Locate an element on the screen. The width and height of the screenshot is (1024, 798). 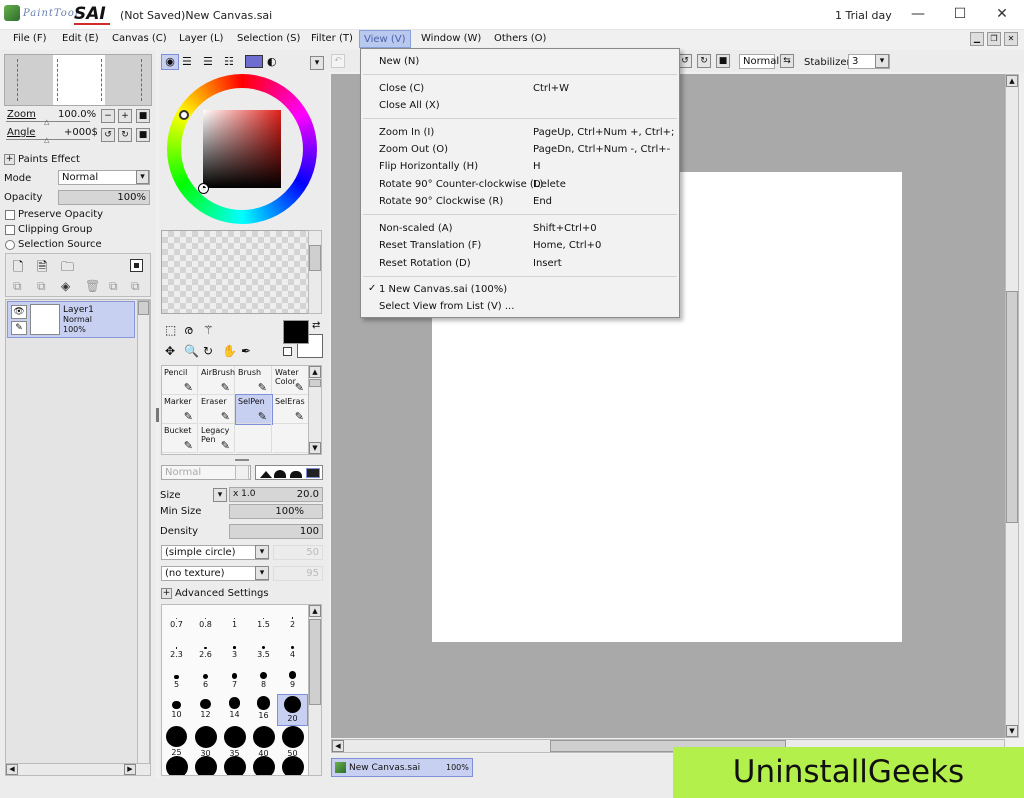
canvas-vscrollbar: ▲ ▼ is located at coordinates (1012, 406).